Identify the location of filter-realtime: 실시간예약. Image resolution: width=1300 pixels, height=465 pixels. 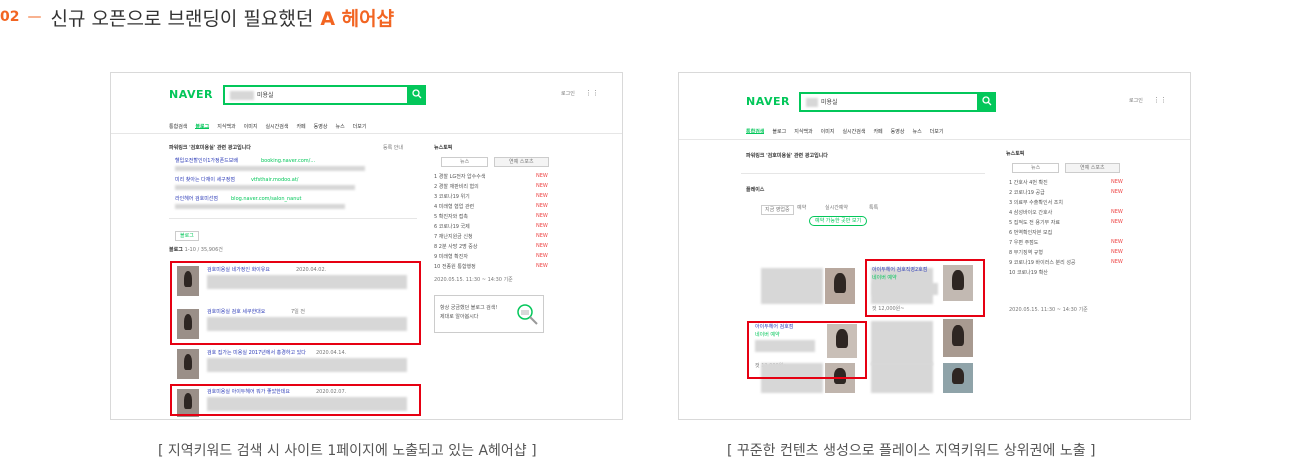
(836, 208).